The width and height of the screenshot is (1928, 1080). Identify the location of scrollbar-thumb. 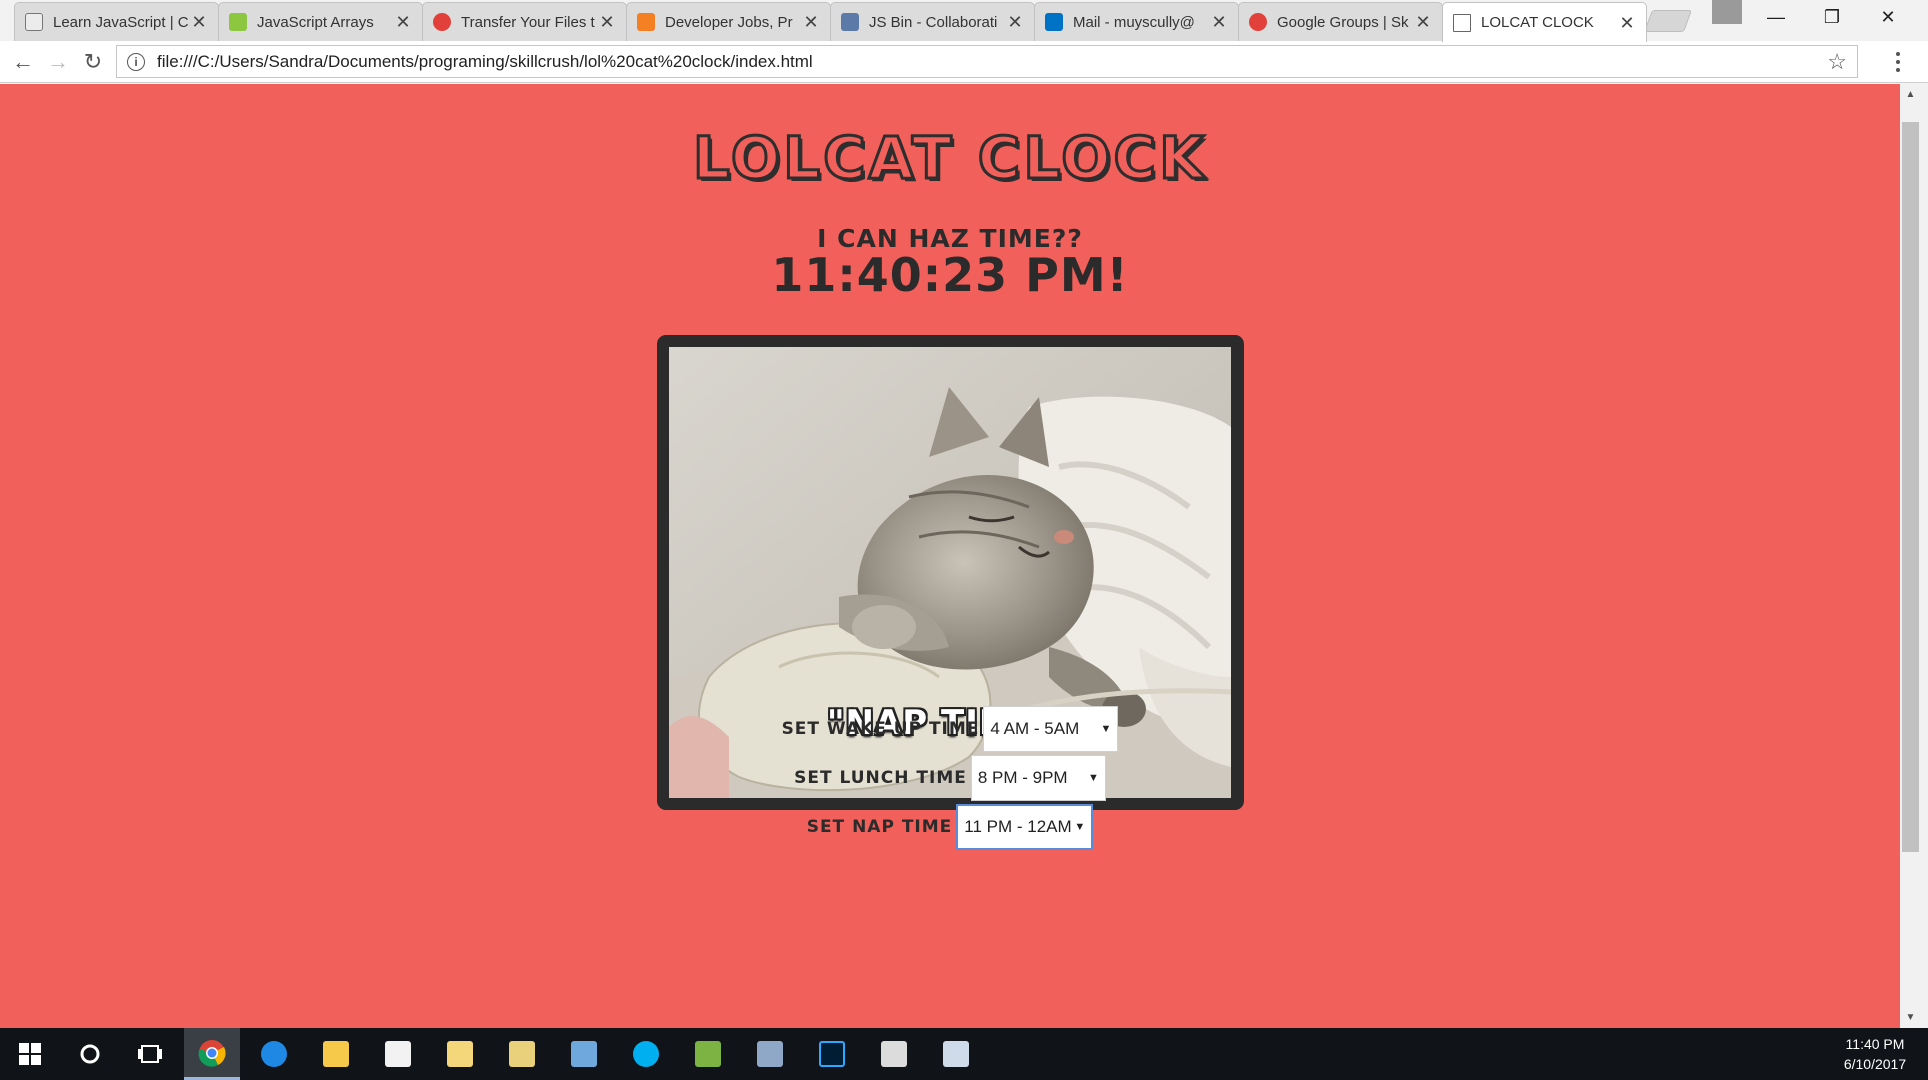
(1910, 487).